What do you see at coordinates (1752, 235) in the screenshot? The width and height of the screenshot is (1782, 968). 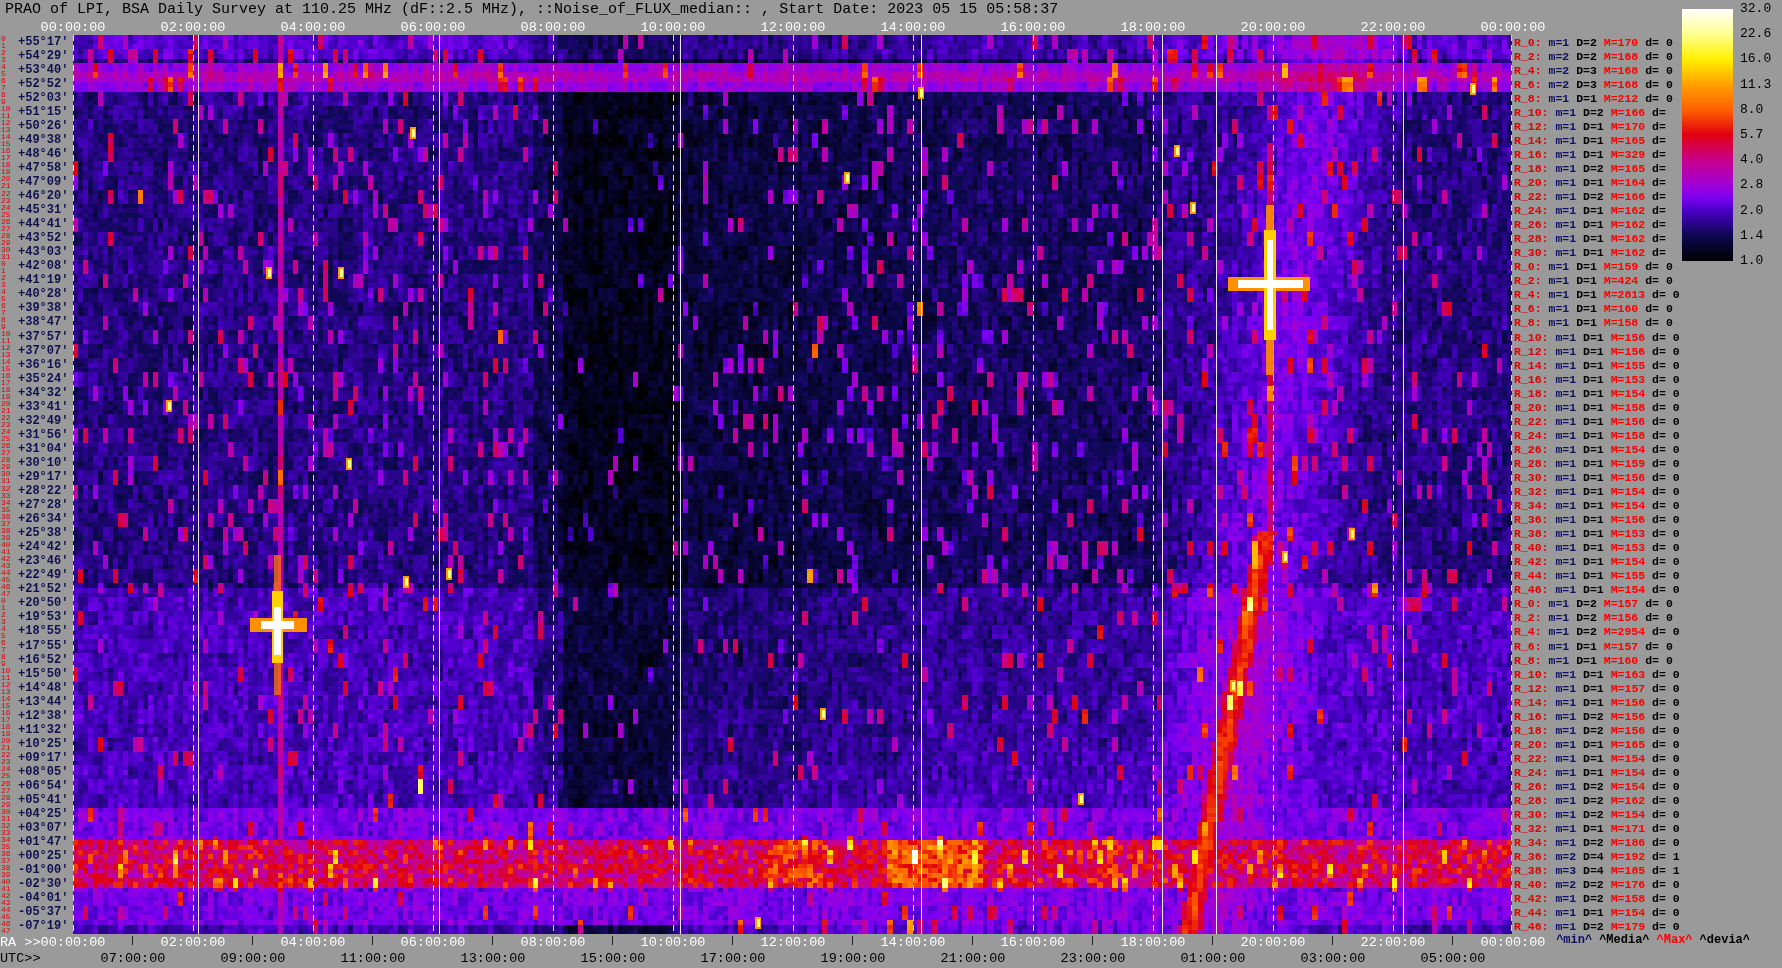 I see `scale-tick-label: 1.4` at bounding box center [1752, 235].